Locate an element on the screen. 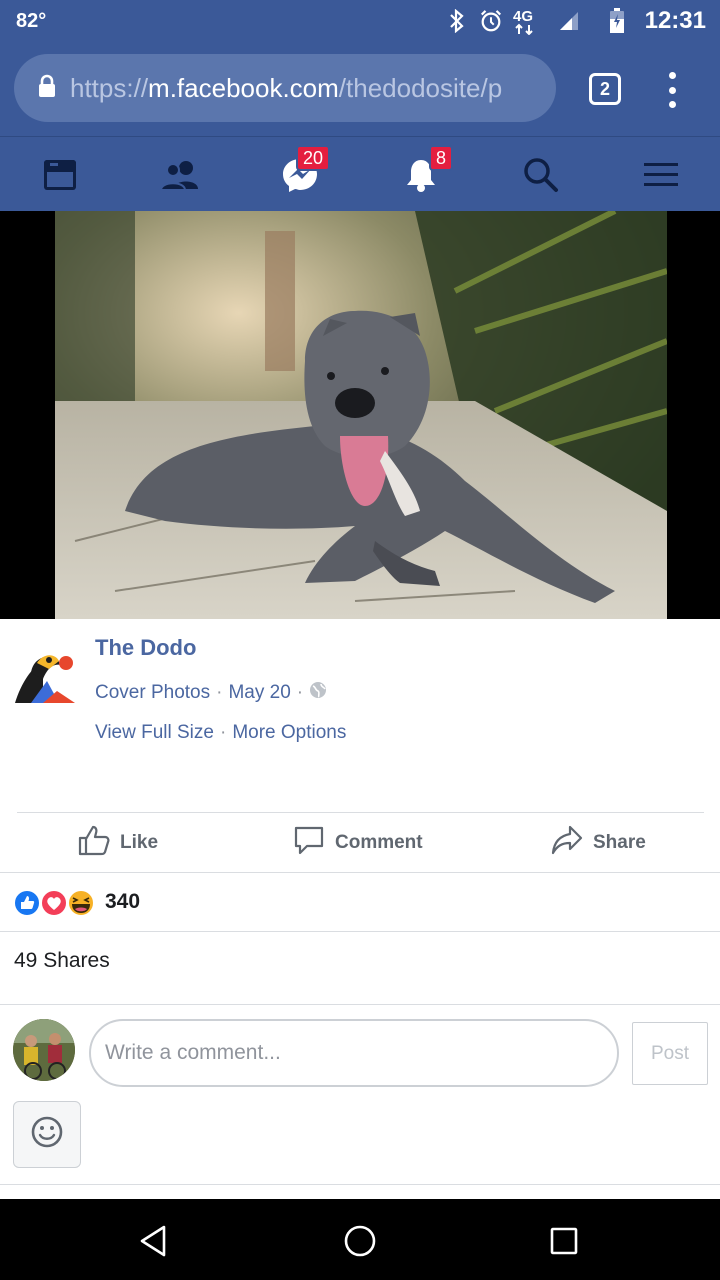 Image resolution: width=720 pixels, height=1280 pixels. browser-toolbar: https://m.facebook.com/thedodosite/p 2 is located at coordinates (360, 89).